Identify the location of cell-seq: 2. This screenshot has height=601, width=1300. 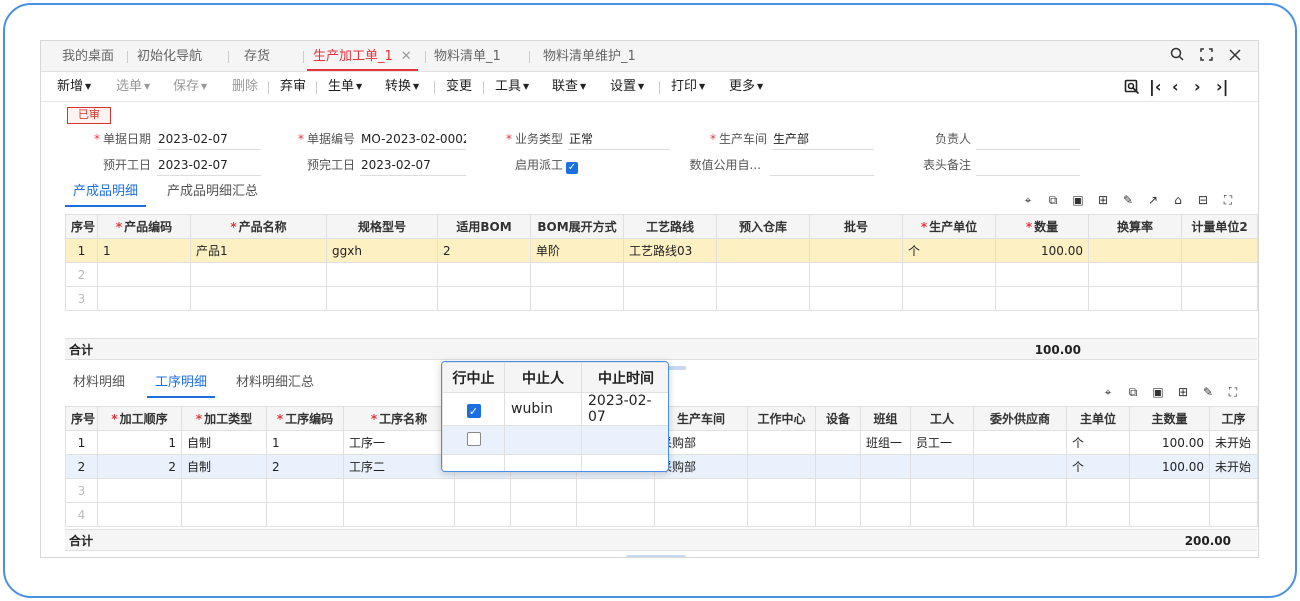
(139, 466).